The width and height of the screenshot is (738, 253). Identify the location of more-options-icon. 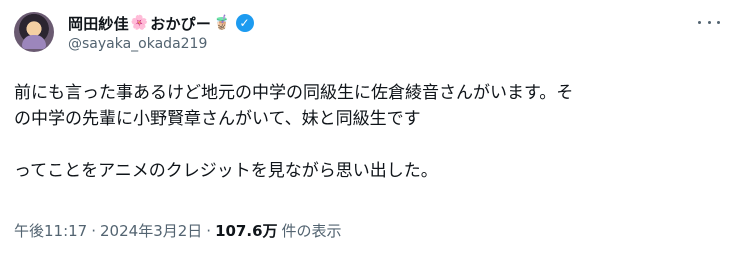
(709, 22).